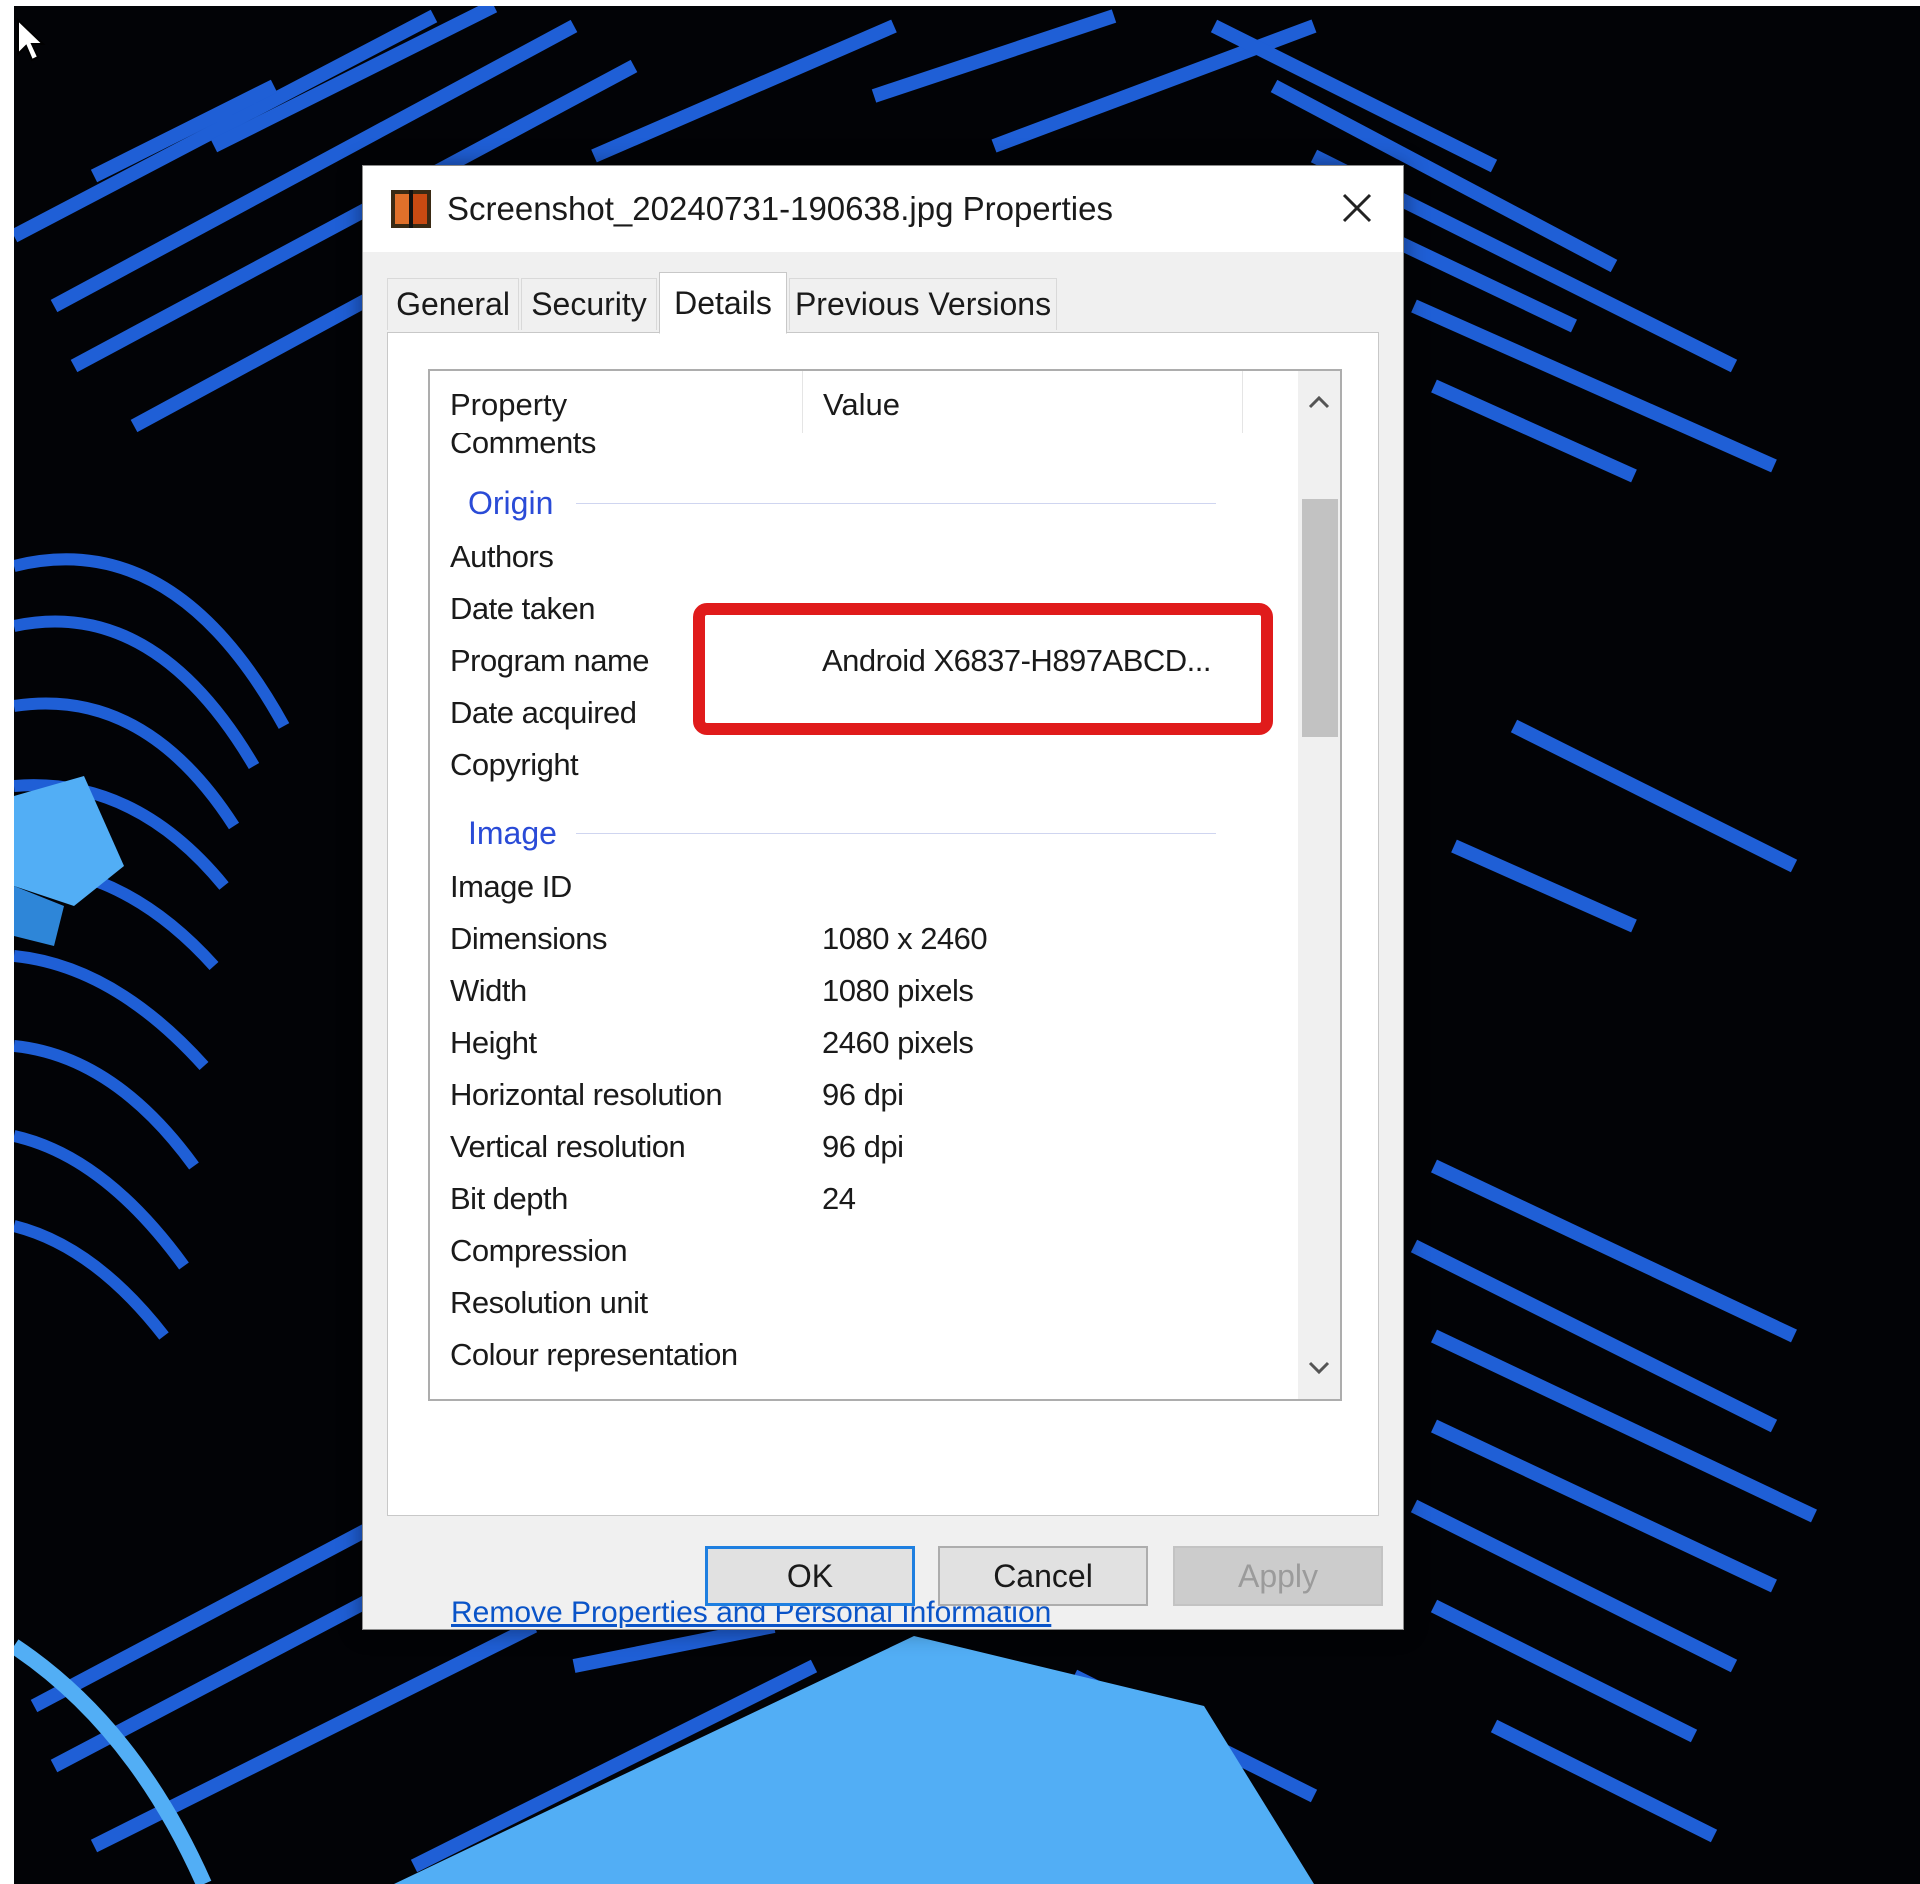 Image resolution: width=1920 pixels, height=1884 pixels. I want to click on mouse-cursor-icon, so click(31, 40).